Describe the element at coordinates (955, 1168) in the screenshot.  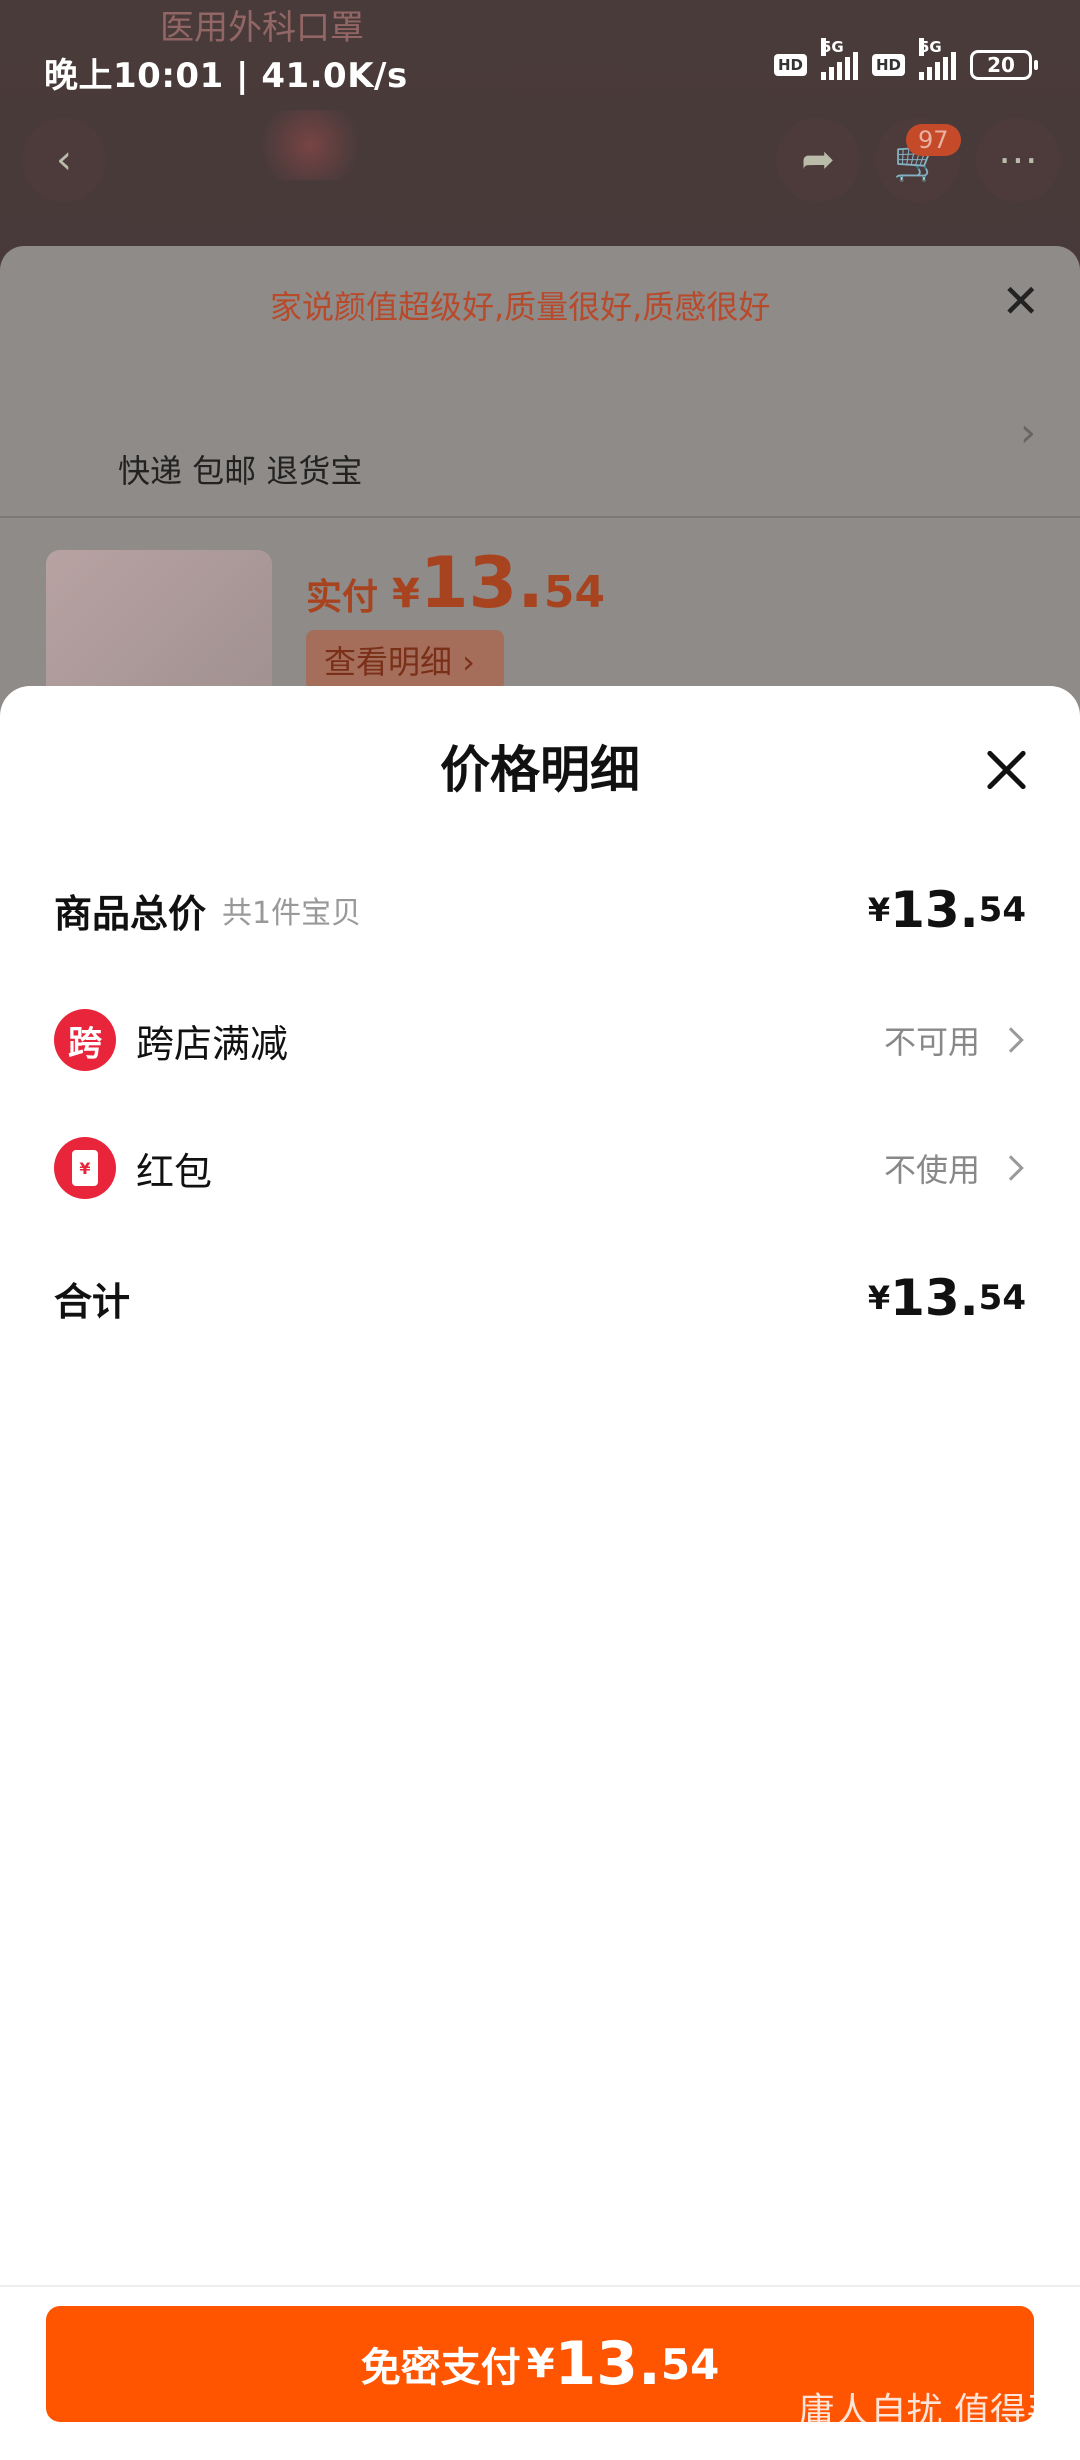
I see `red-packet-status: 不使用` at that location.